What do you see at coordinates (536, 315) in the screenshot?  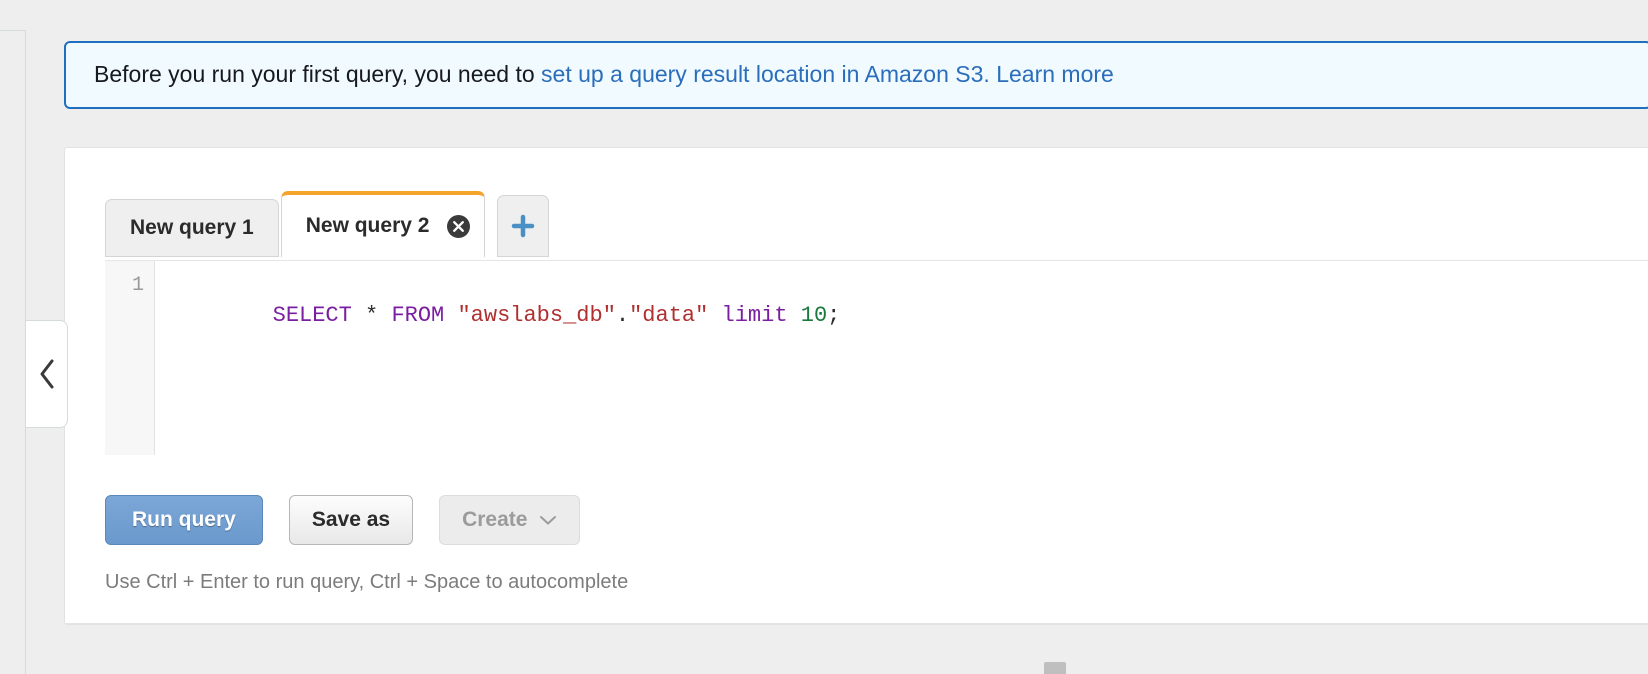 I see `sql-token-database: "awslabs_db"` at bounding box center [536, 315].